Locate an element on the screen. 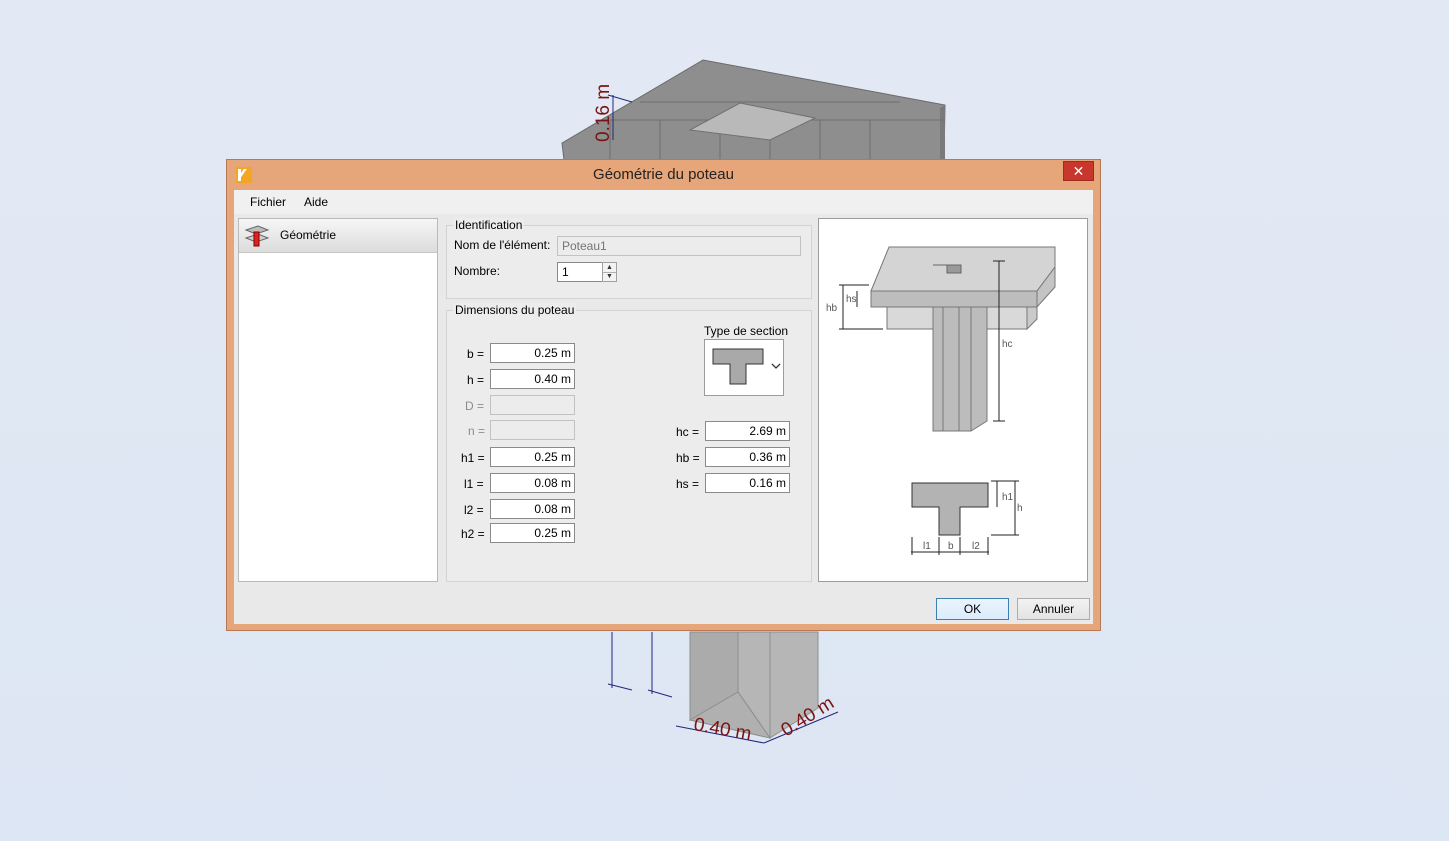 Image resolution: width=1449 pixels, height=841 pixels. n-label: n = is located at coordinates (477, 431).